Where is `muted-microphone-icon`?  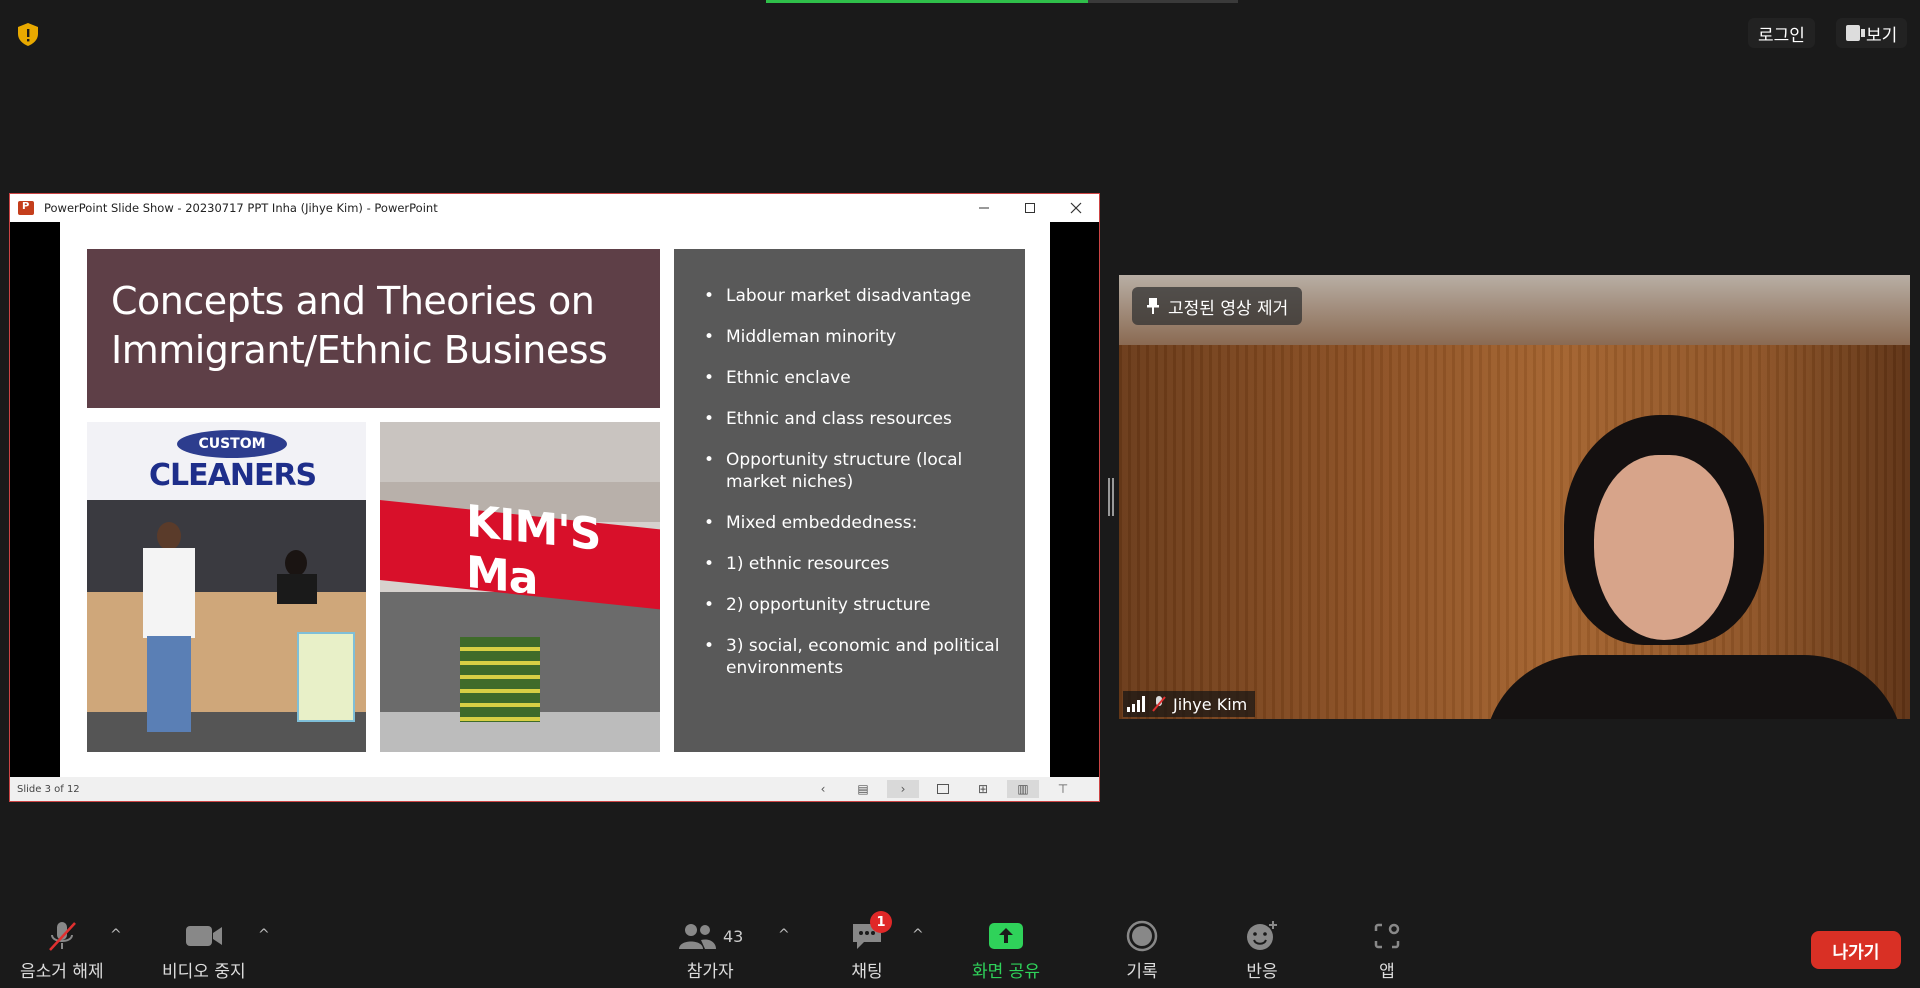 muted-microphone-icon is located at coordinates (62, 936).